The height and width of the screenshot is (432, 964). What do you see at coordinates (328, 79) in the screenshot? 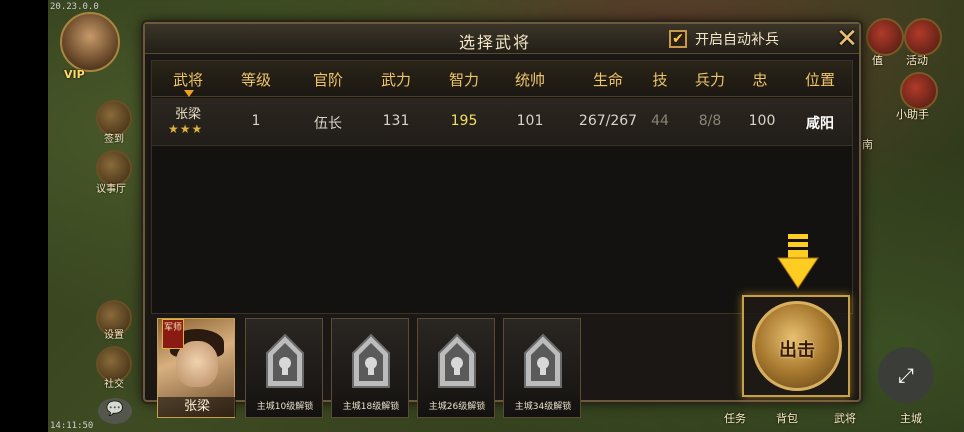
I see `col-rank: 官阶` at bounding box center [328, 79].